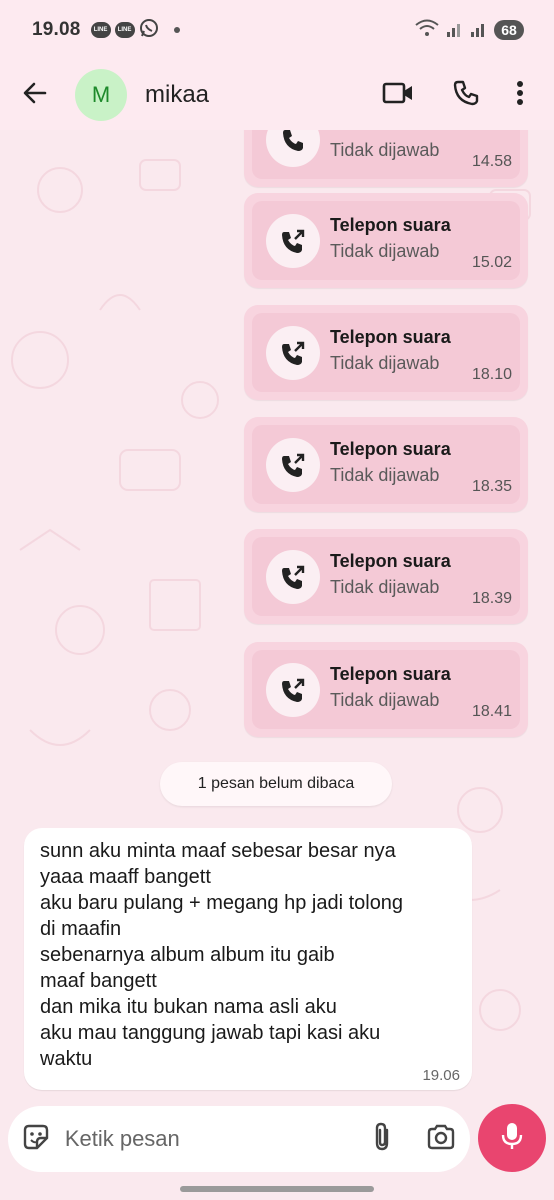 Image resolution: width=554 pixels, height=1200 pixels. Describe the element at coordinates (386, 576) in the screenshot. I see `call-bubble: Telepon suara Tidak dijawab 18.39` at that location.